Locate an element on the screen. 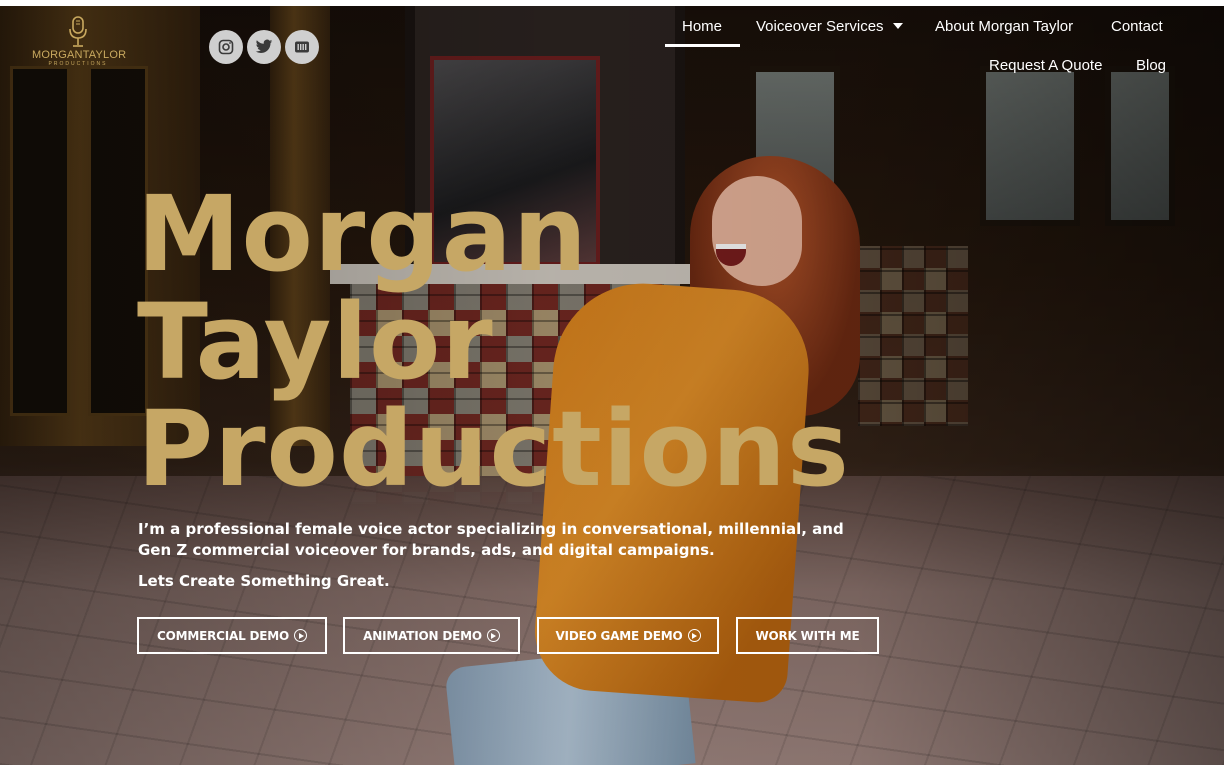 This screenshot has width=1224, height=765. nav-contact: Contact is located at coordinates (1137, 26).